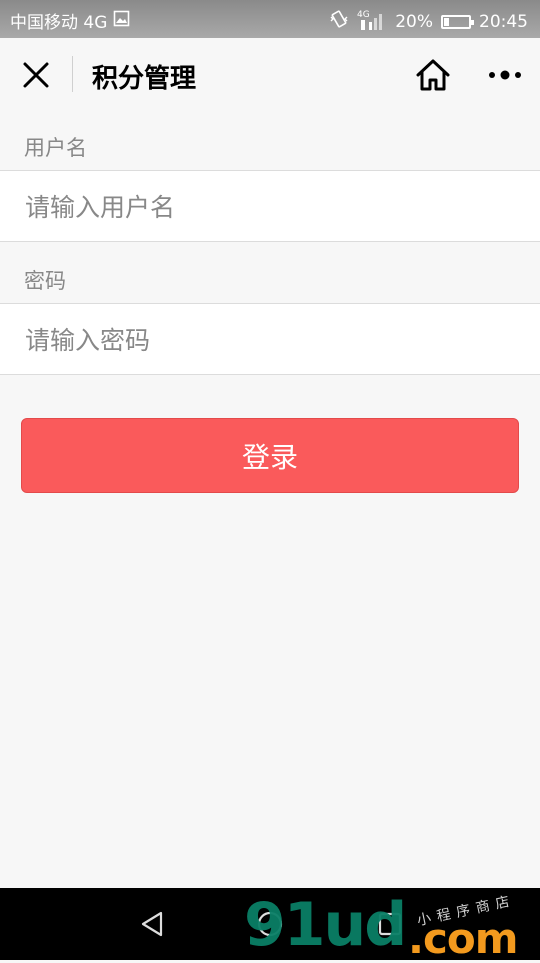  I want to click on home-key-button, so click(270, 924).